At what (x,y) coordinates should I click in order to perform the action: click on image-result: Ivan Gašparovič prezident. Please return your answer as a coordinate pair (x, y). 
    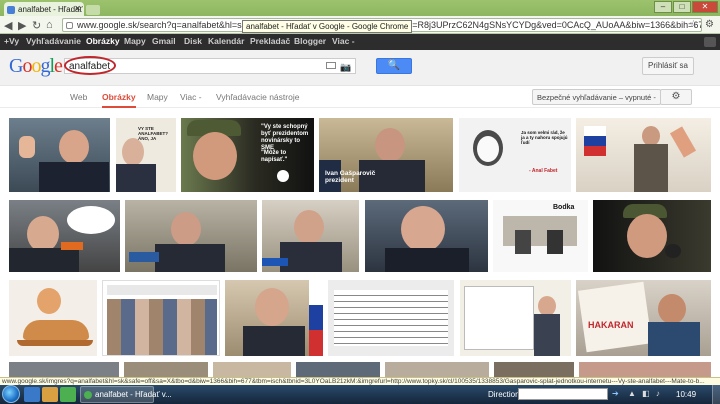
    Looking at the image, I should click on (386, 155).